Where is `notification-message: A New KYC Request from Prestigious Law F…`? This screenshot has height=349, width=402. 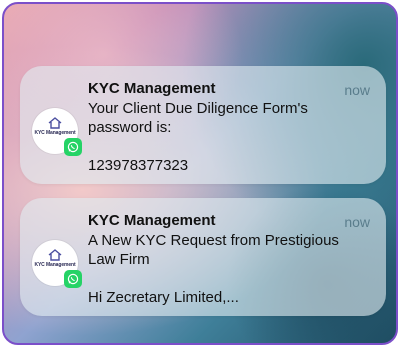
notification-message: A New KYC Request from Prestigious Law F… is located at coordinates (213, 269).